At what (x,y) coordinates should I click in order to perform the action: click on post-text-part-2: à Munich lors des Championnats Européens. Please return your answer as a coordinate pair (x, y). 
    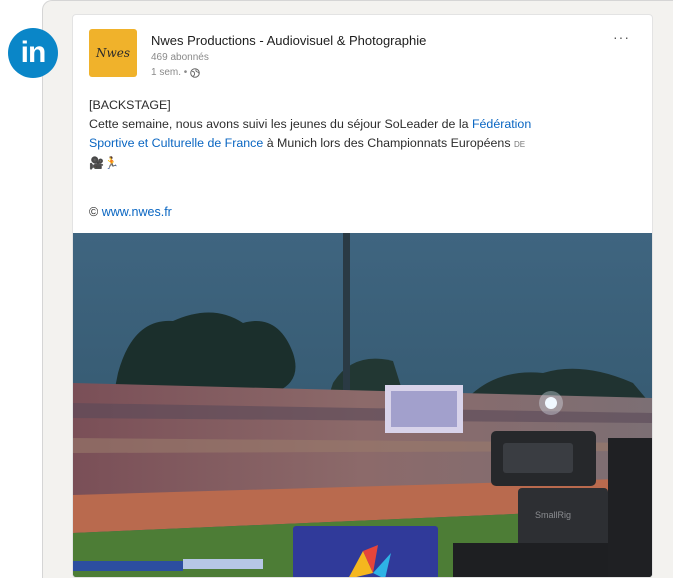
    Looking at the image, I should click on (387, 143).